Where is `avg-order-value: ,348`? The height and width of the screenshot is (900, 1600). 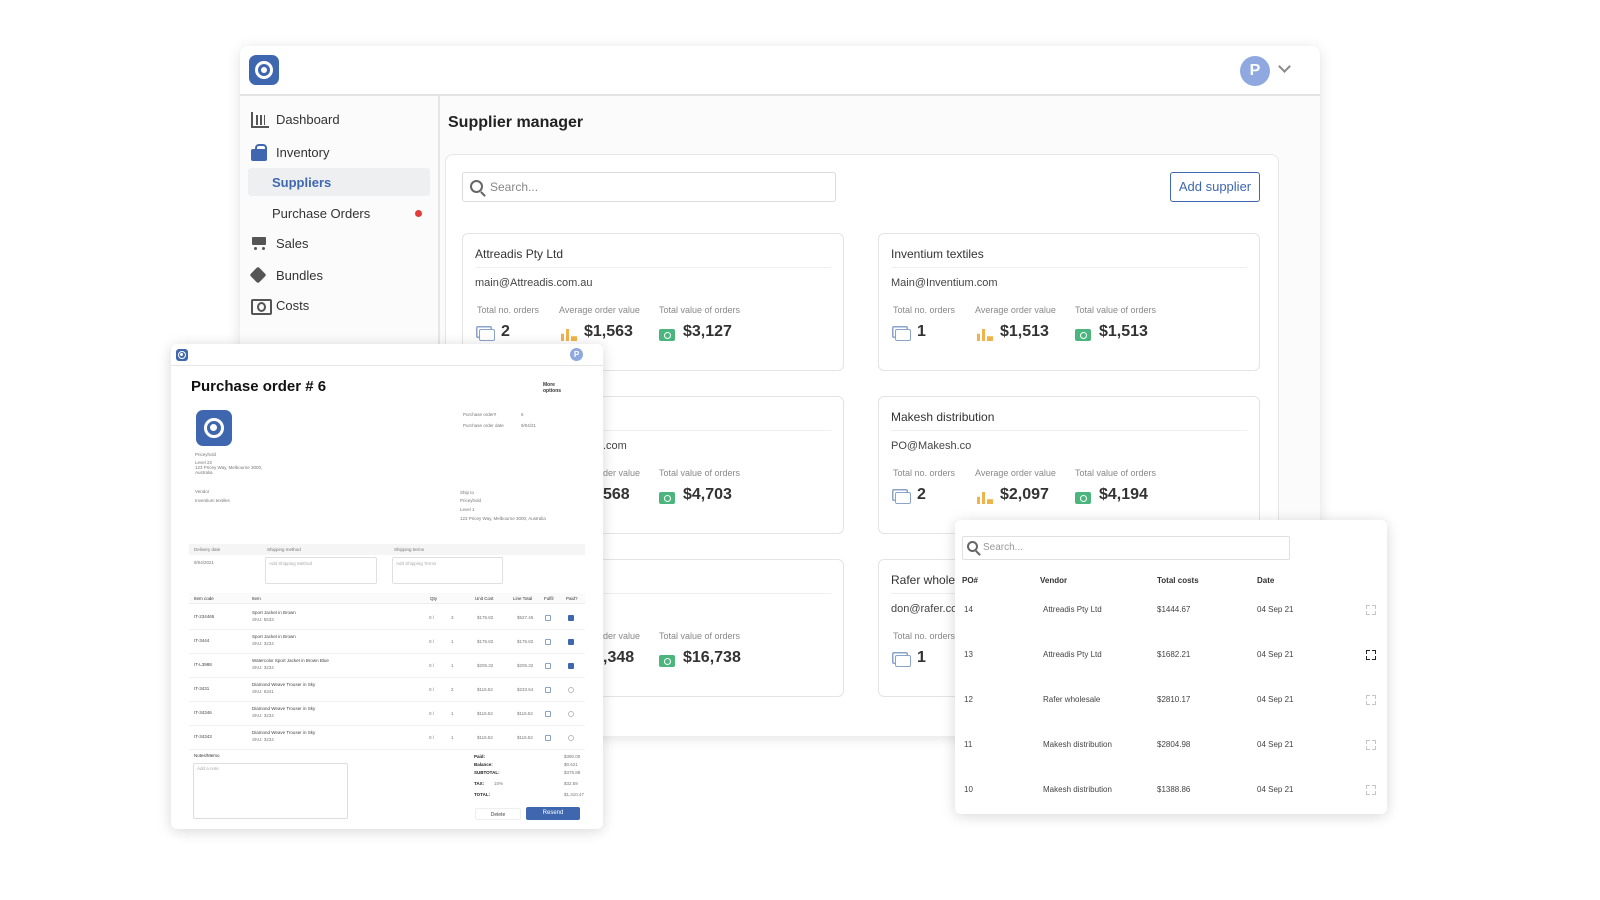 avg-order-value: ,348 is located at coordinates (619, 657).